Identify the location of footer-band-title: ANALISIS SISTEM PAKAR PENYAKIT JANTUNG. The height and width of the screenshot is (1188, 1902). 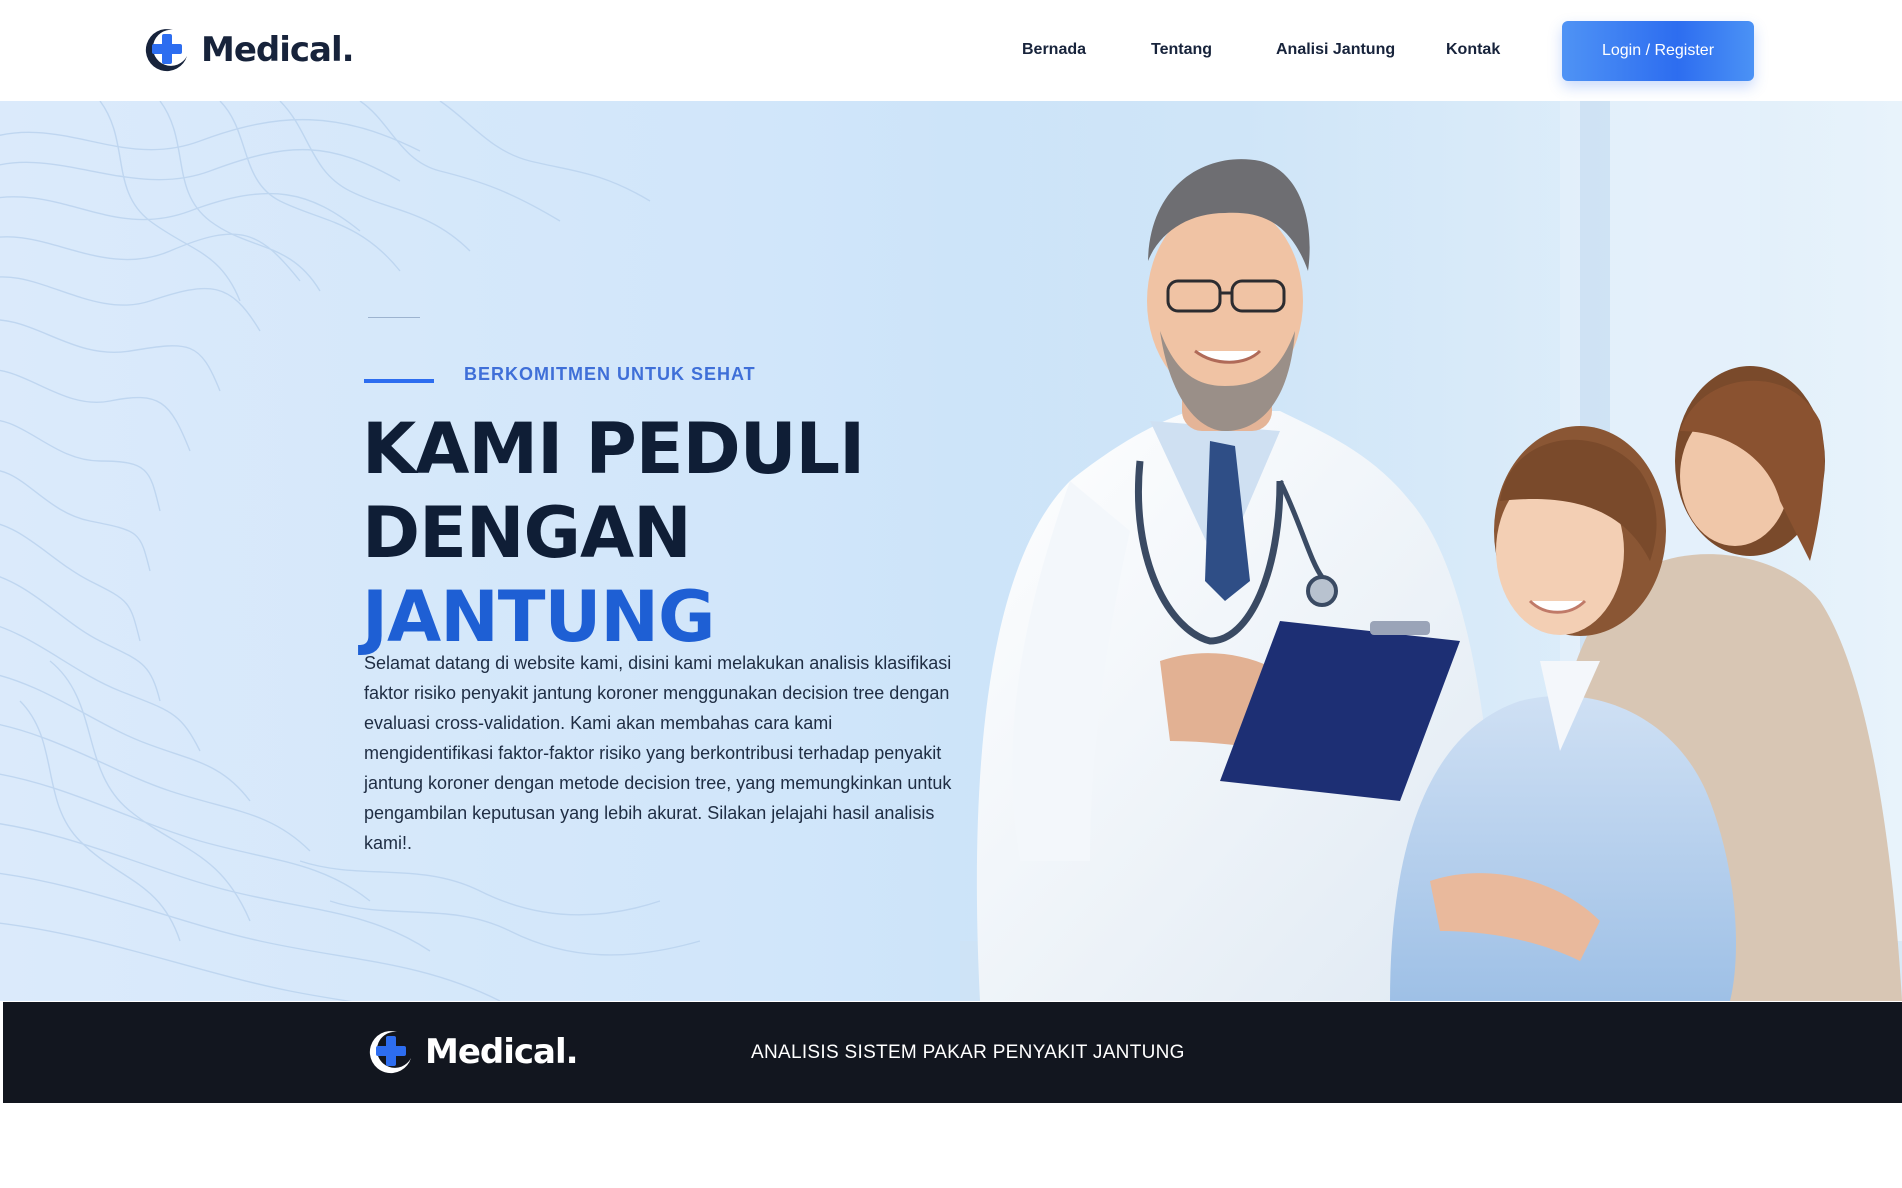
(968, 1052).